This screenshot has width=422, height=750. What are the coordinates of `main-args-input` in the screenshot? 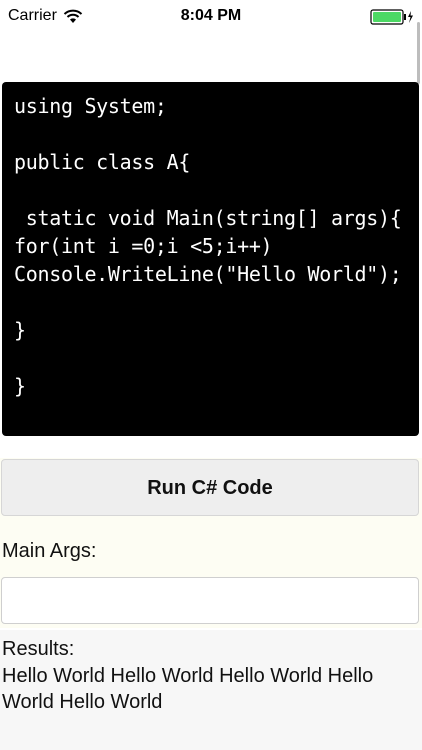 It's located at (210, 600).